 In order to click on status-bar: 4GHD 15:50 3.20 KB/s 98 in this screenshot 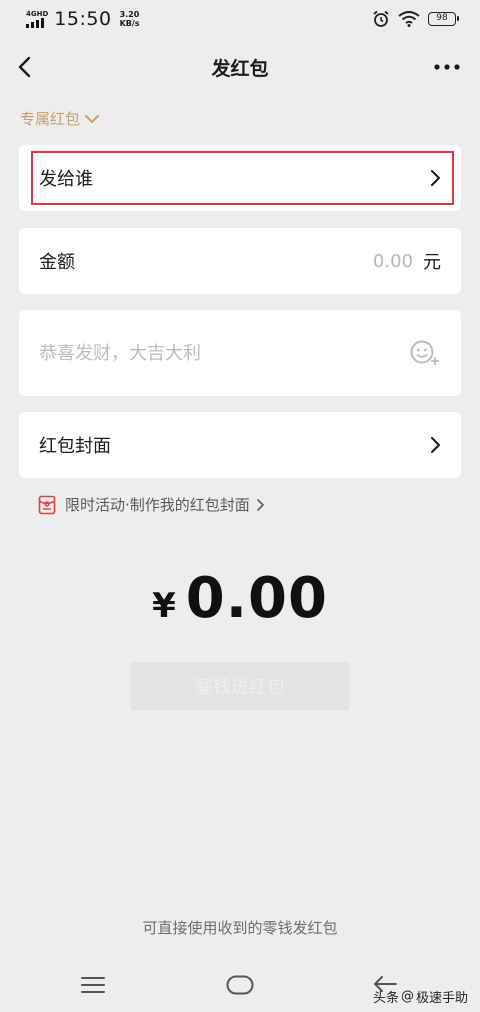, I will do `click(240, 19)`.